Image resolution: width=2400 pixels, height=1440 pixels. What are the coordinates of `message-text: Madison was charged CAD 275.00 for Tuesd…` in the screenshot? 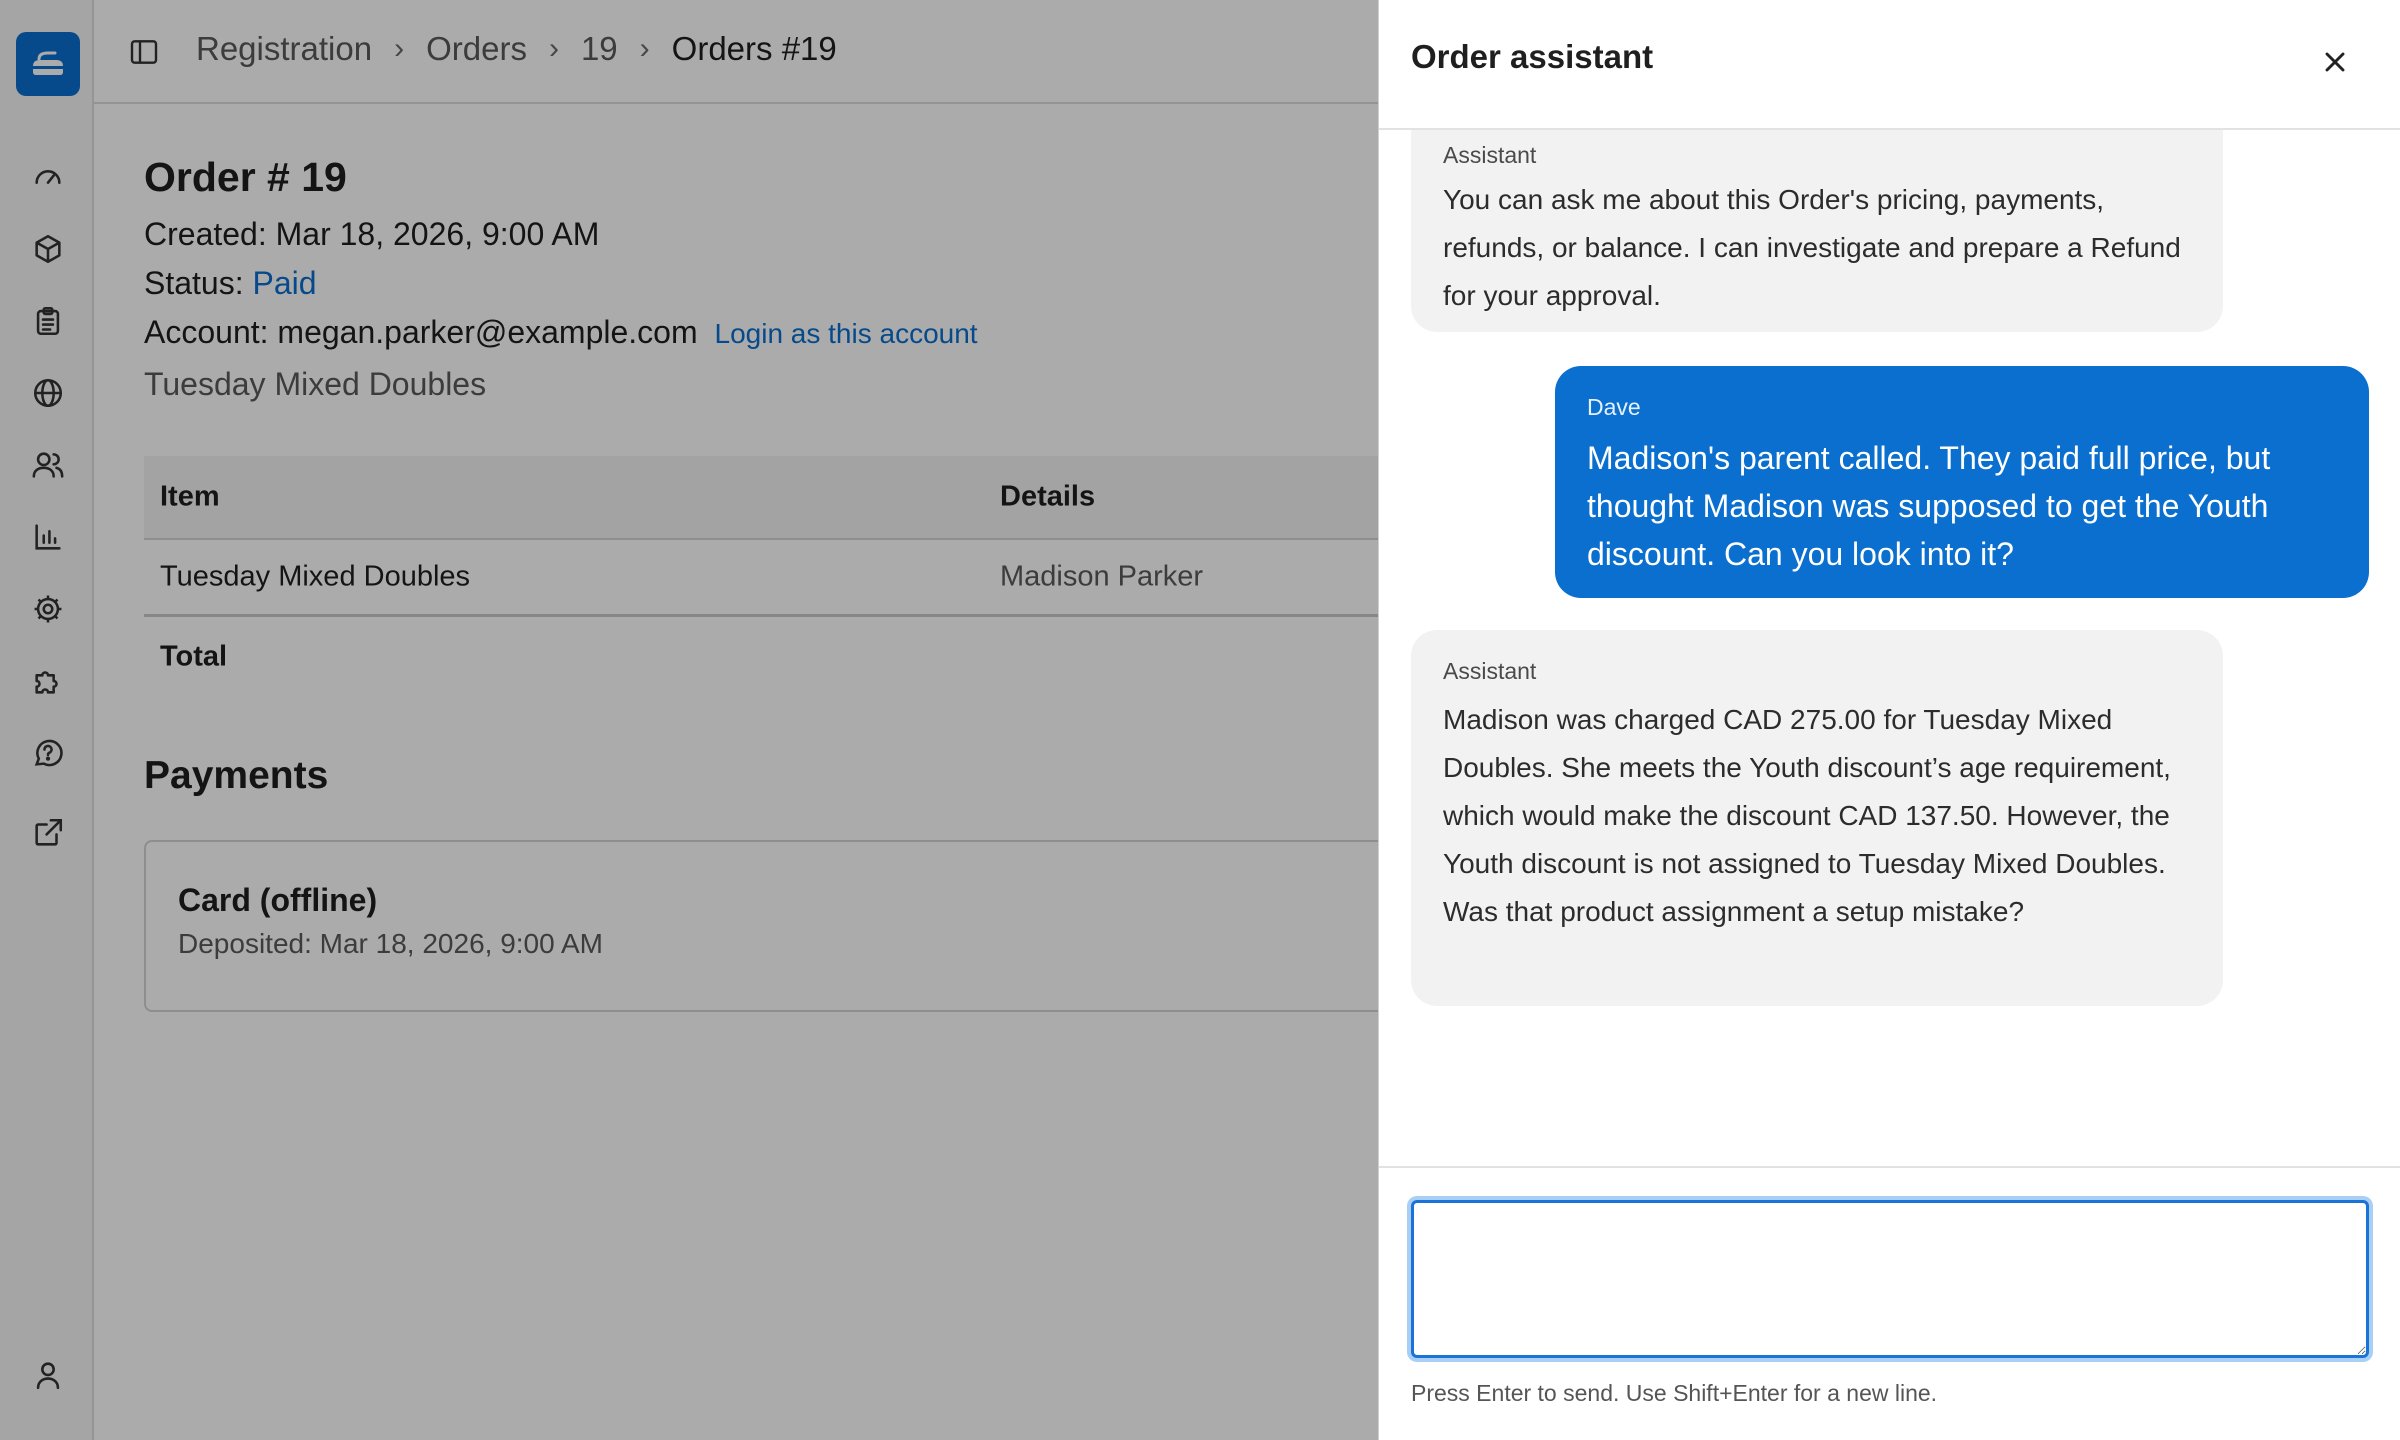 It's located at (1807, 815).